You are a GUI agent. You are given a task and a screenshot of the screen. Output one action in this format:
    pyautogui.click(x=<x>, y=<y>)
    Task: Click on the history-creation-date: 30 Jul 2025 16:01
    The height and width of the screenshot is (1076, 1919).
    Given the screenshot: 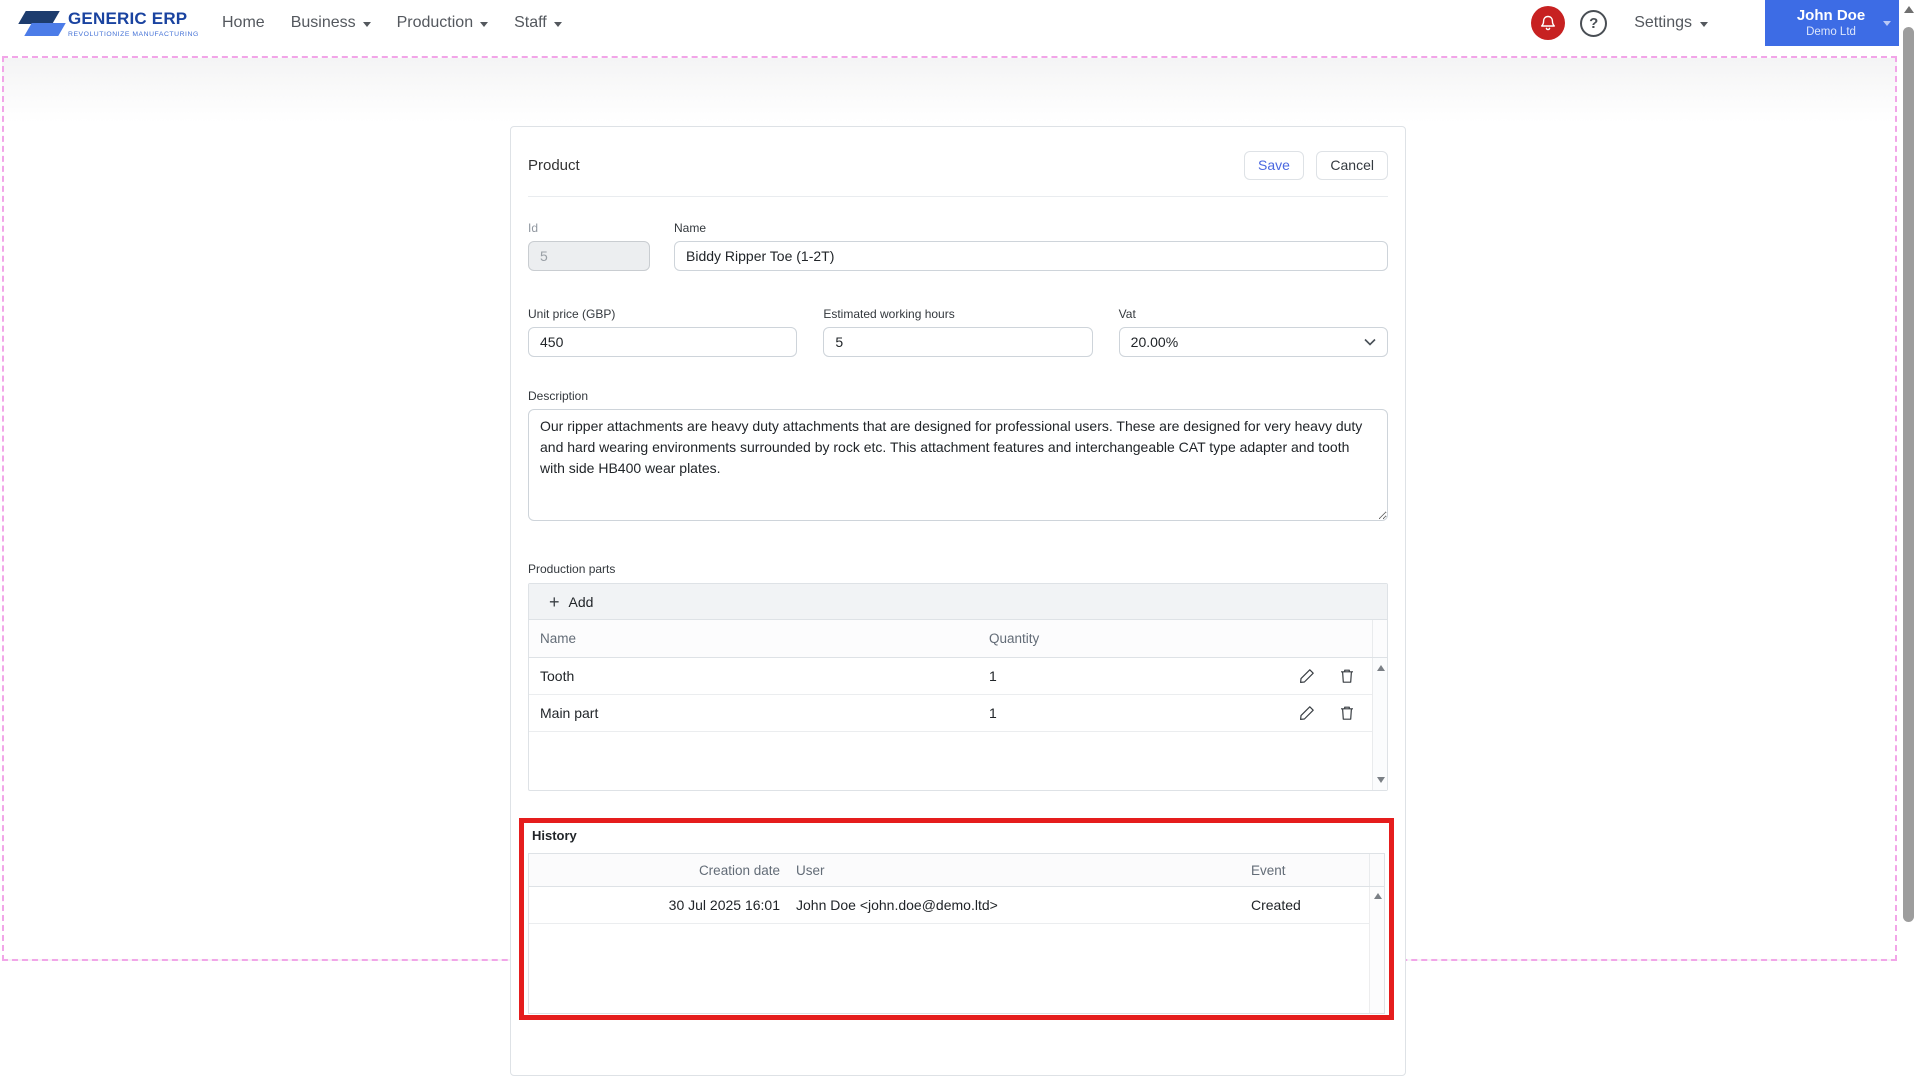 What is the action you would take?
    pyautogui.click(x=724, y=905)
    